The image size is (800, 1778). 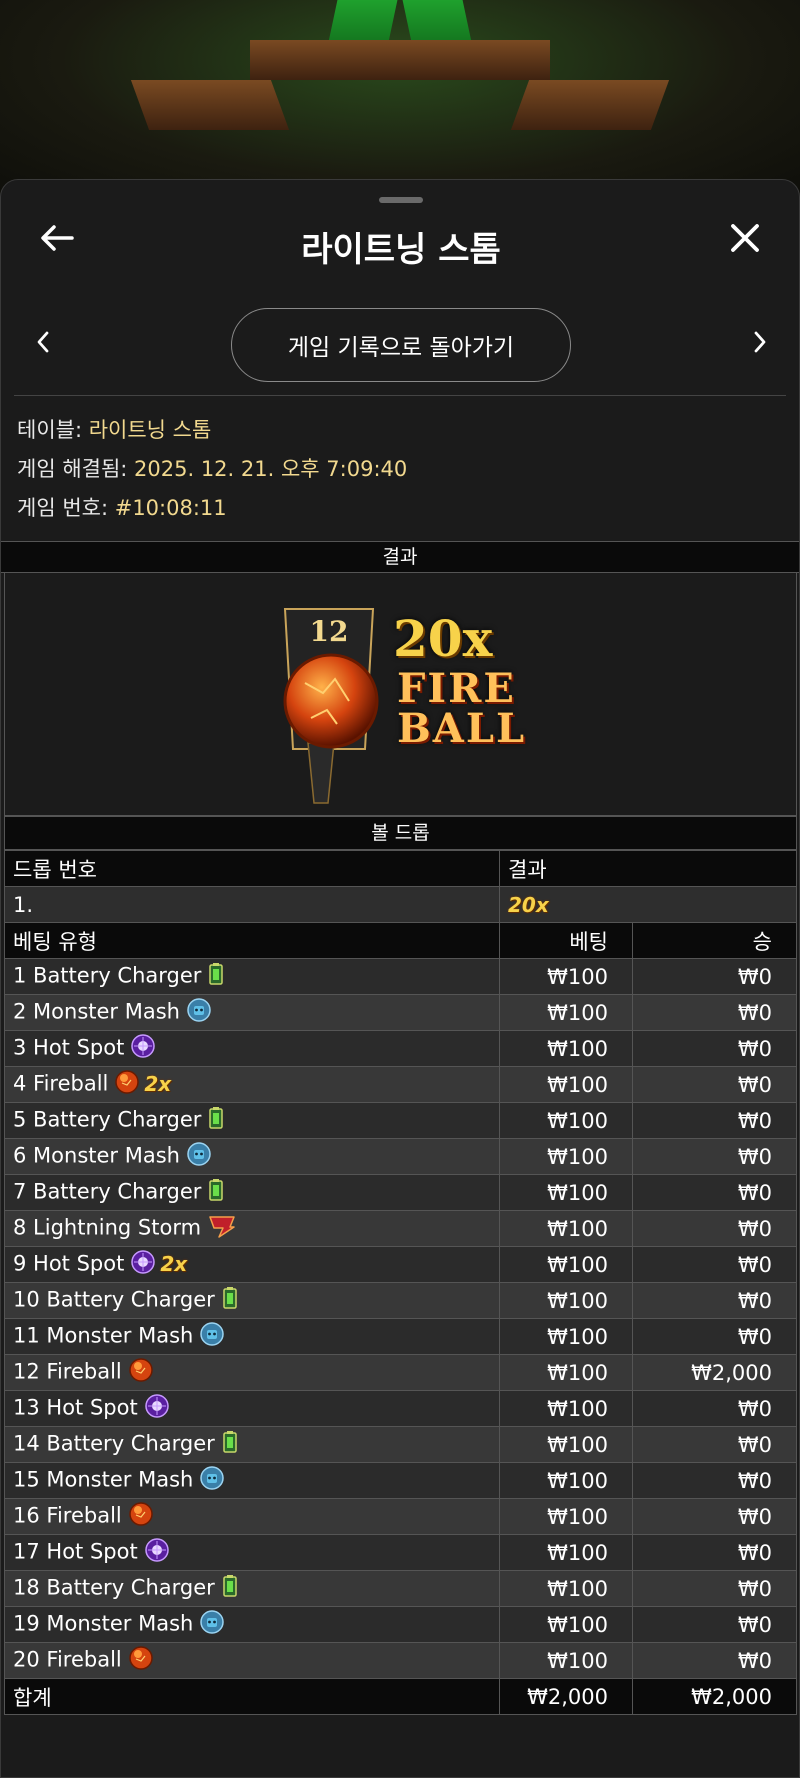 What do you see at coordinates (400, 100) in the screenshot?
I see `game-background` at bounding box center [400, 100].